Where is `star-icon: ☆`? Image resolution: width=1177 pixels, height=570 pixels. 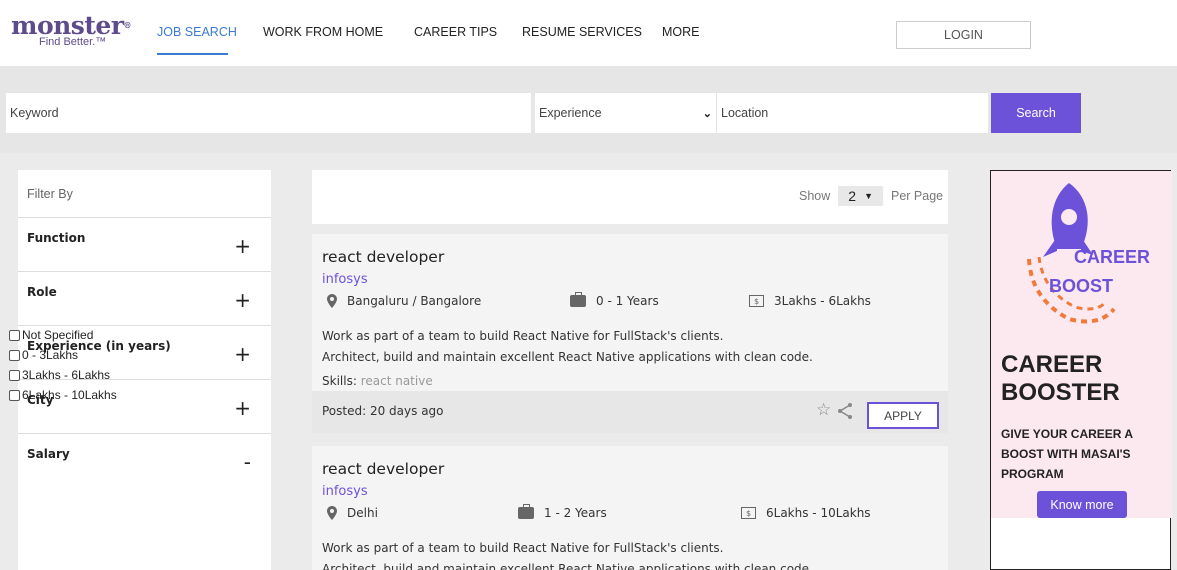
star-icon: ☆ is located at coordinates (823, 410).